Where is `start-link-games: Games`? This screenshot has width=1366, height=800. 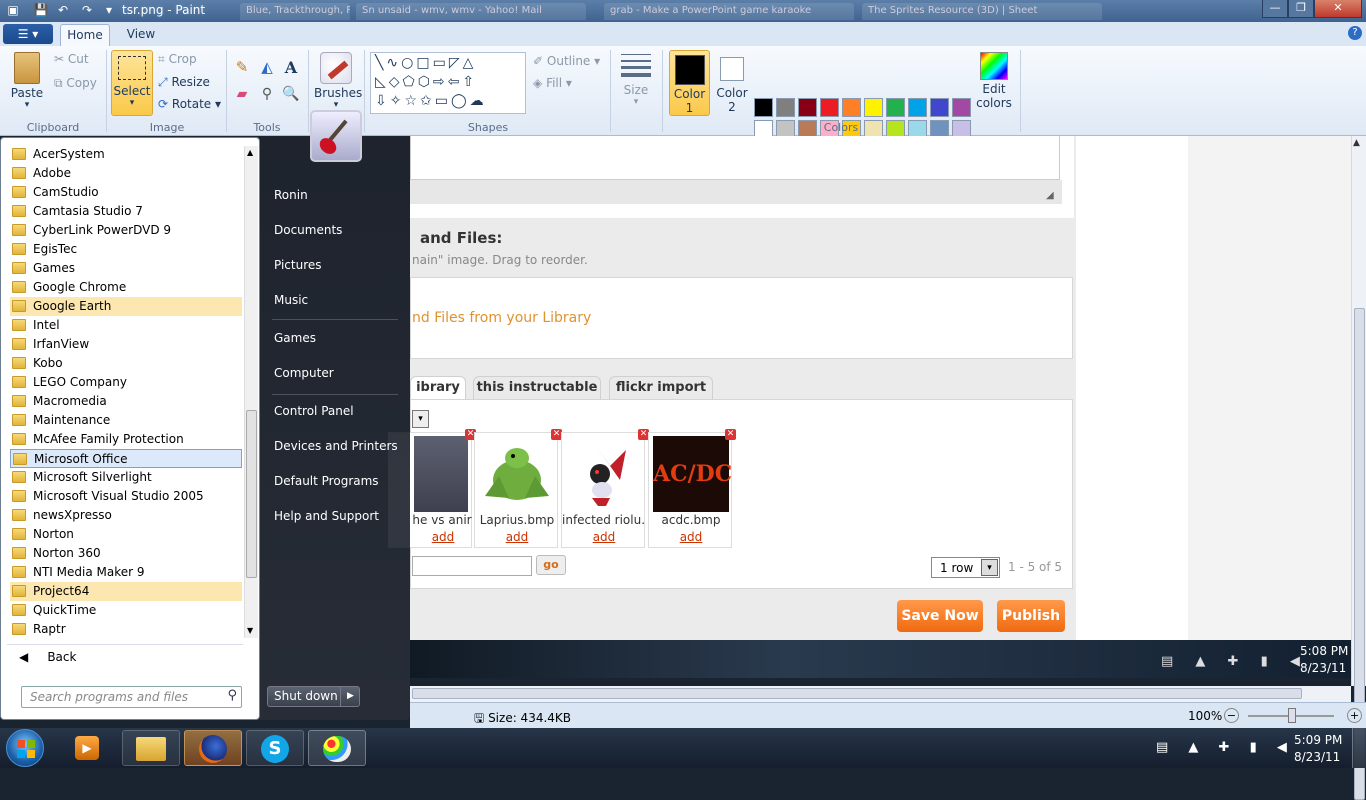
start-link-games: Games is located at coordinates (295, 338).